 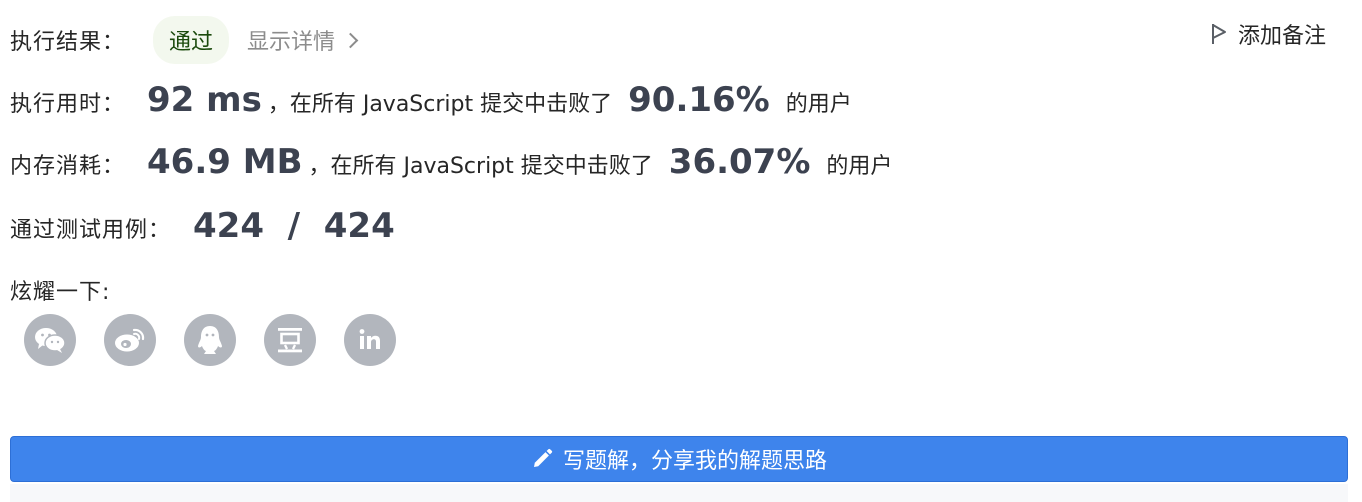 What do you see at coordinates (68, 42) in the screenshot?
I see `result-label: 执行结果：` at bounding box center [68, 42].